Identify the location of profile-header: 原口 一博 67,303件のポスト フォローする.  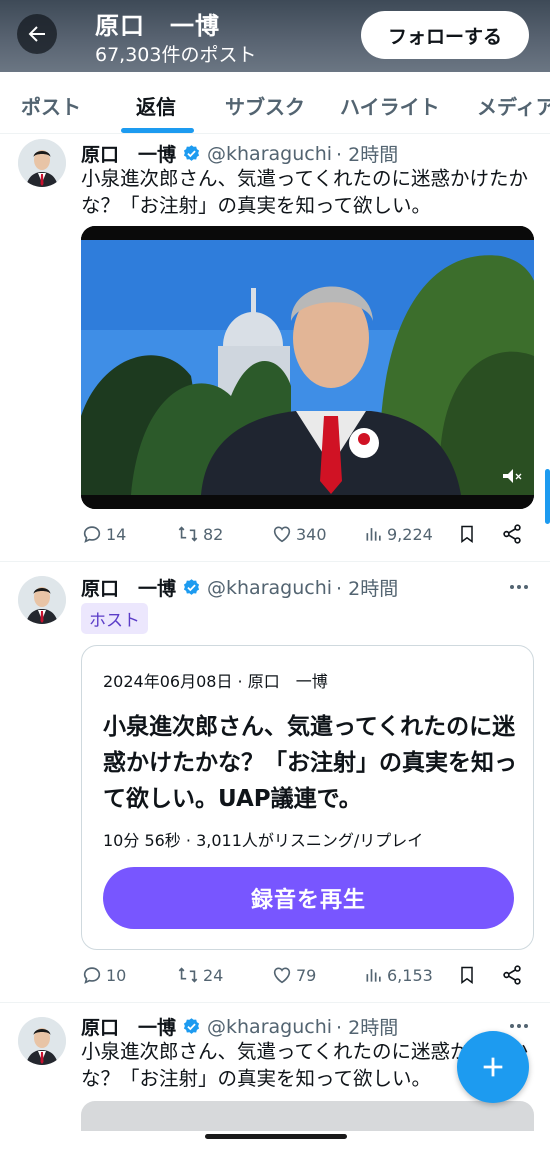
(275, 36).